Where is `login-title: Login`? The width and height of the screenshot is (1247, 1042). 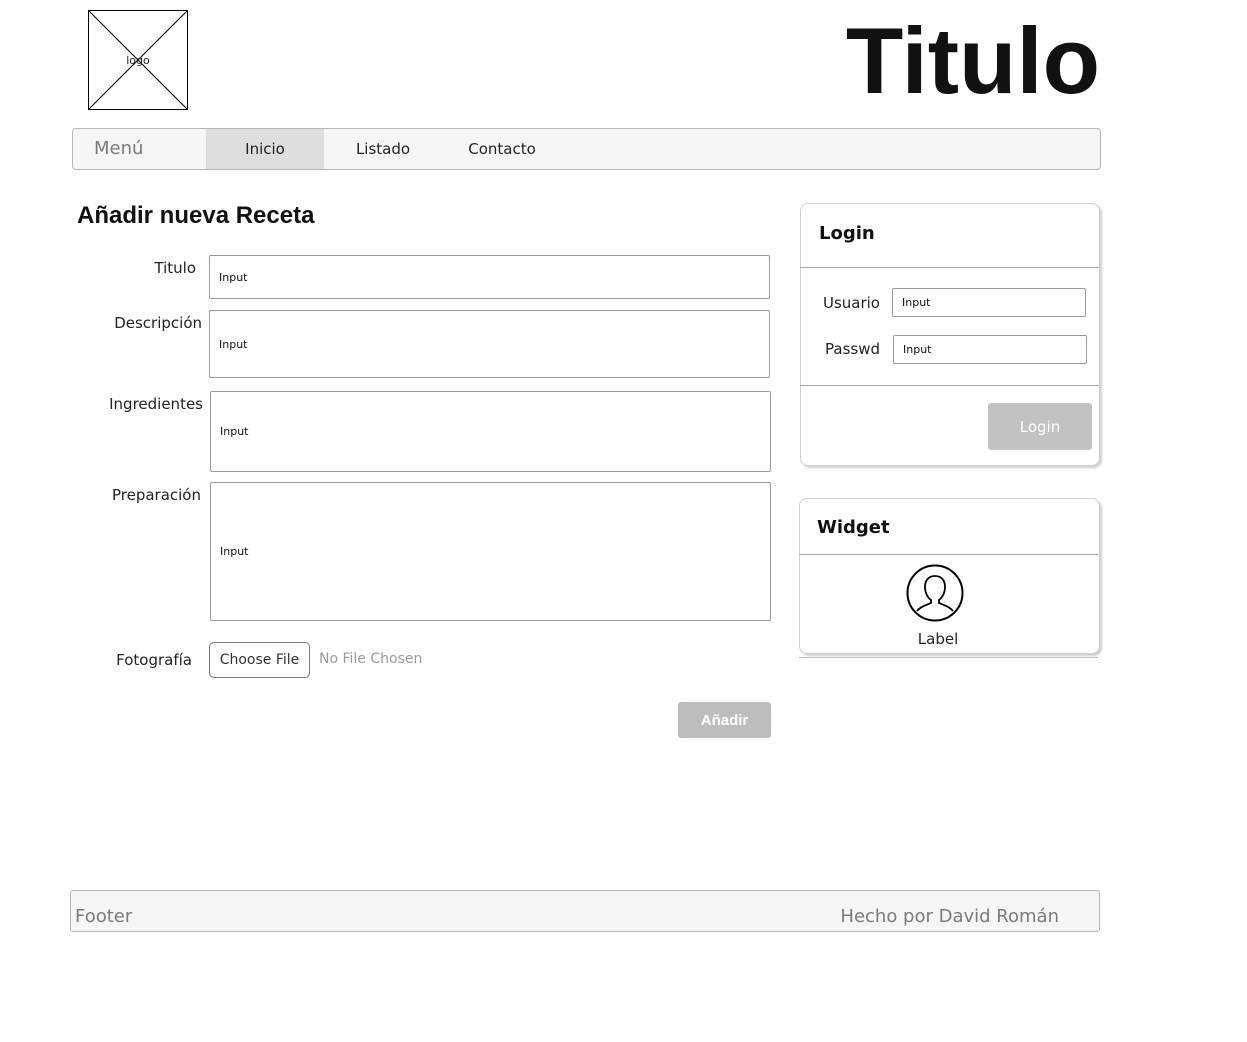
login-title: Login is located at coordinates (847, 233).